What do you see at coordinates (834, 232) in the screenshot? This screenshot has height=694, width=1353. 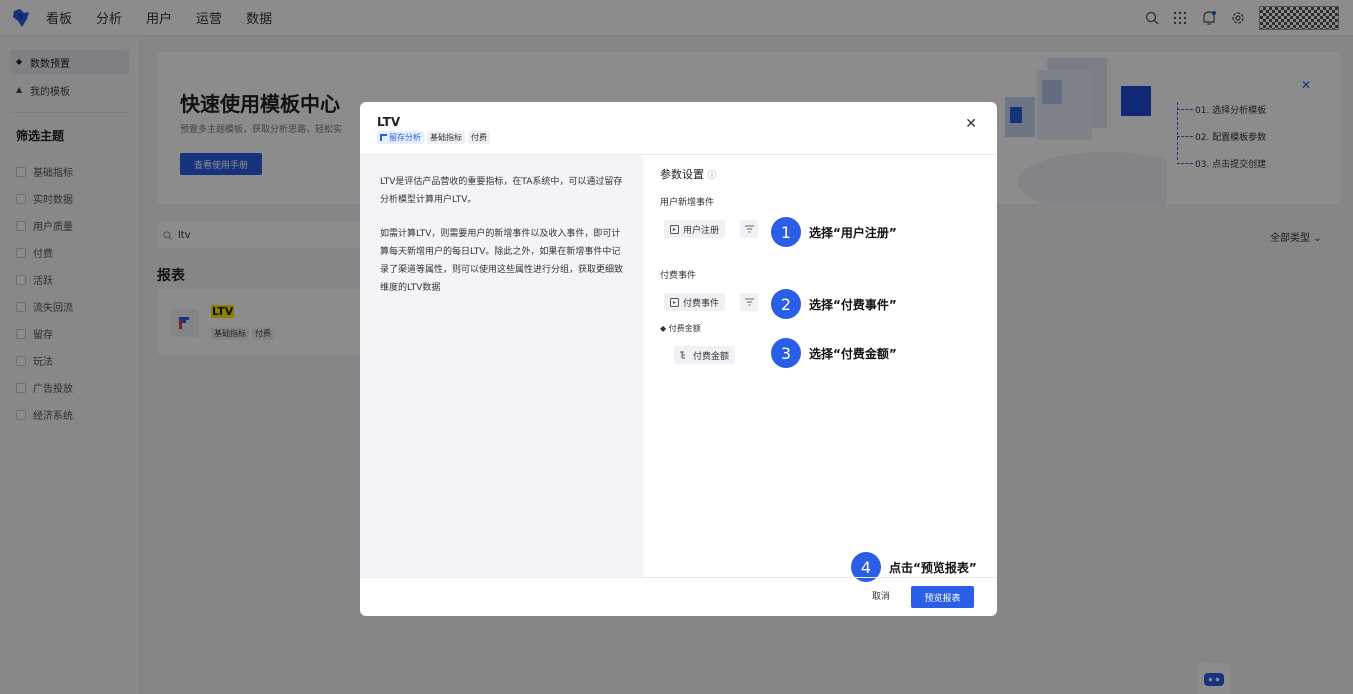 I see `callout-step-1: 1 选择“用户注册”` at bounding box center [834, 232].